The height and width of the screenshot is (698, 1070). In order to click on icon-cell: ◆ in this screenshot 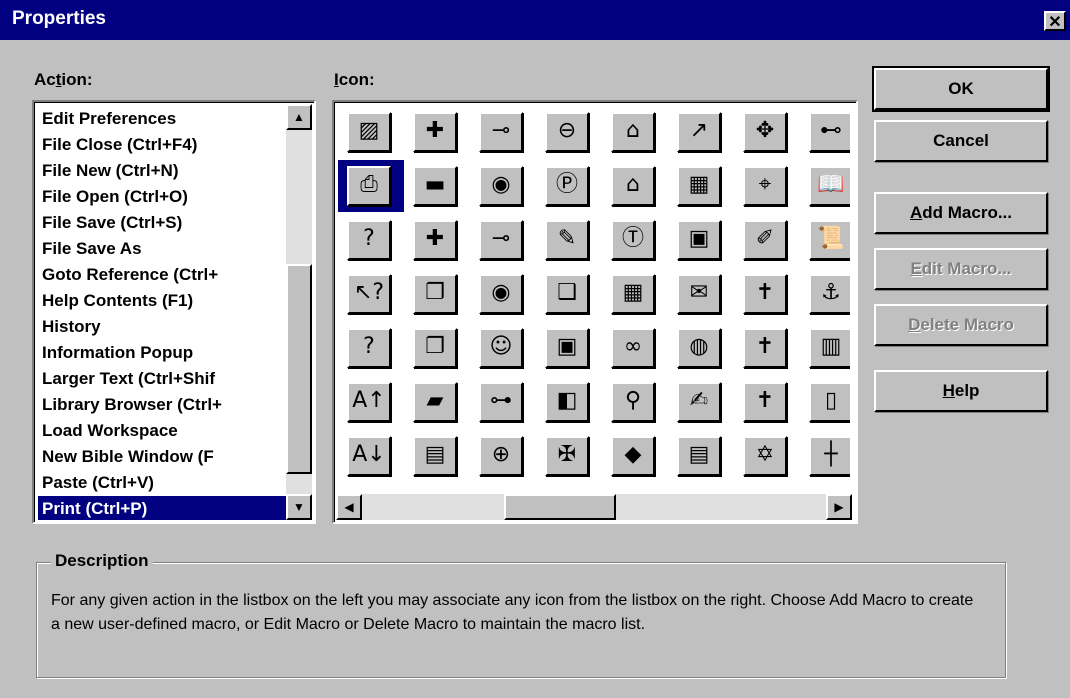, I will do `click(635, 456)`.